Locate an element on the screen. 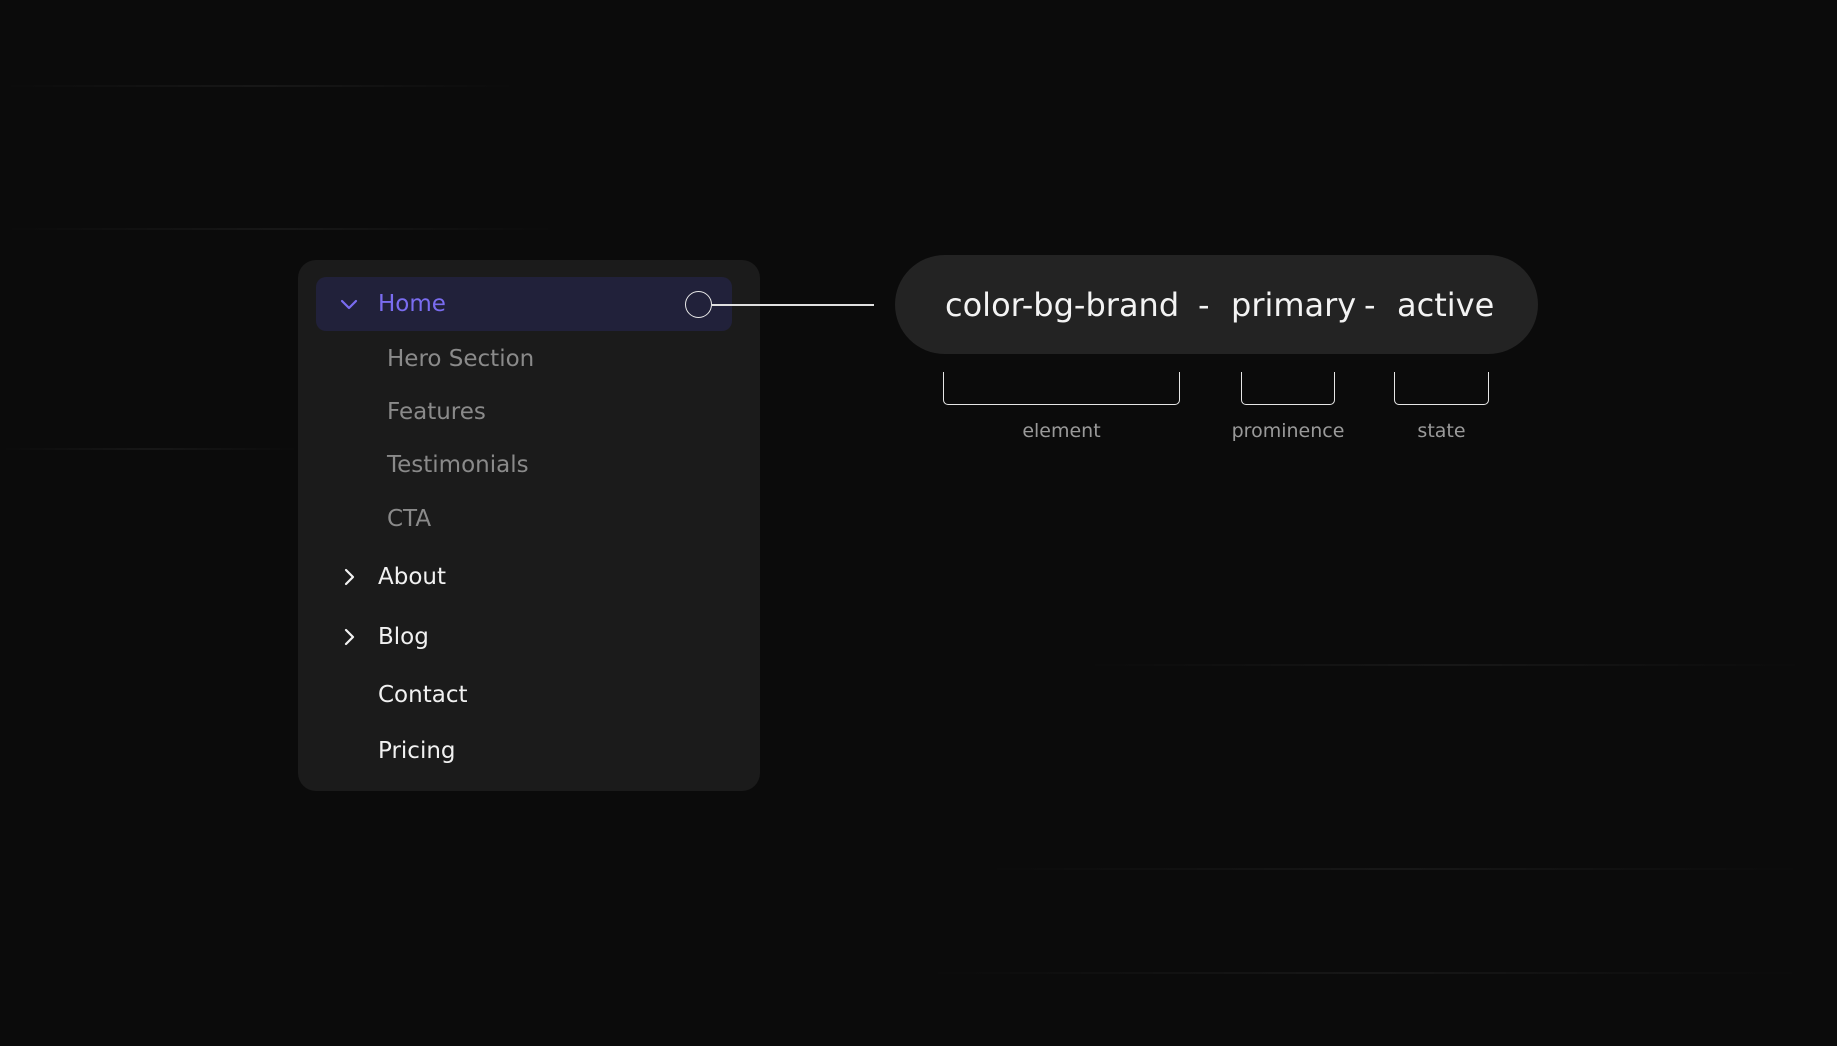 The image size is (1837, 1046). token-state: active is located at coordinates (1446, 304).